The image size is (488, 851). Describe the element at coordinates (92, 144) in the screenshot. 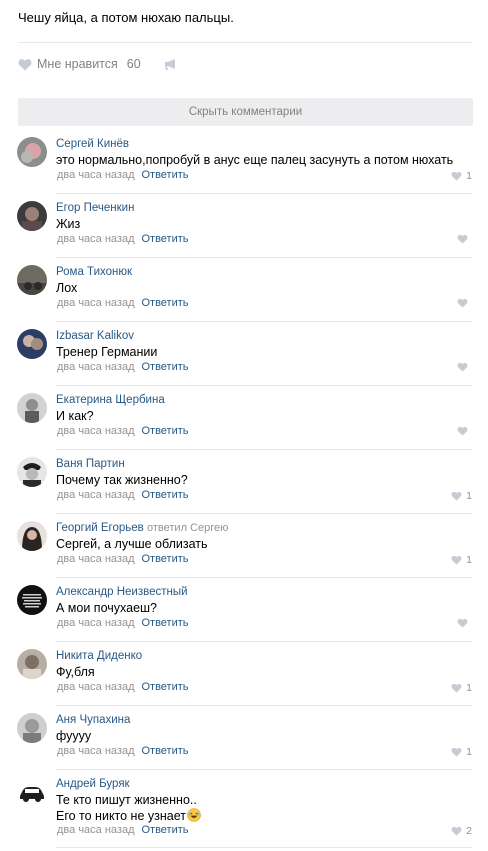

I see `comment-author: Сергей Кинёв` at that location.